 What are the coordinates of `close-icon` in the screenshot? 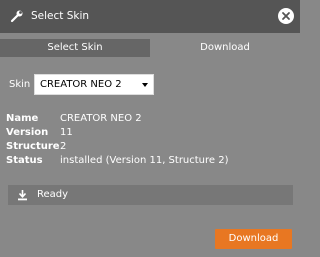 It's located at (286, 16).